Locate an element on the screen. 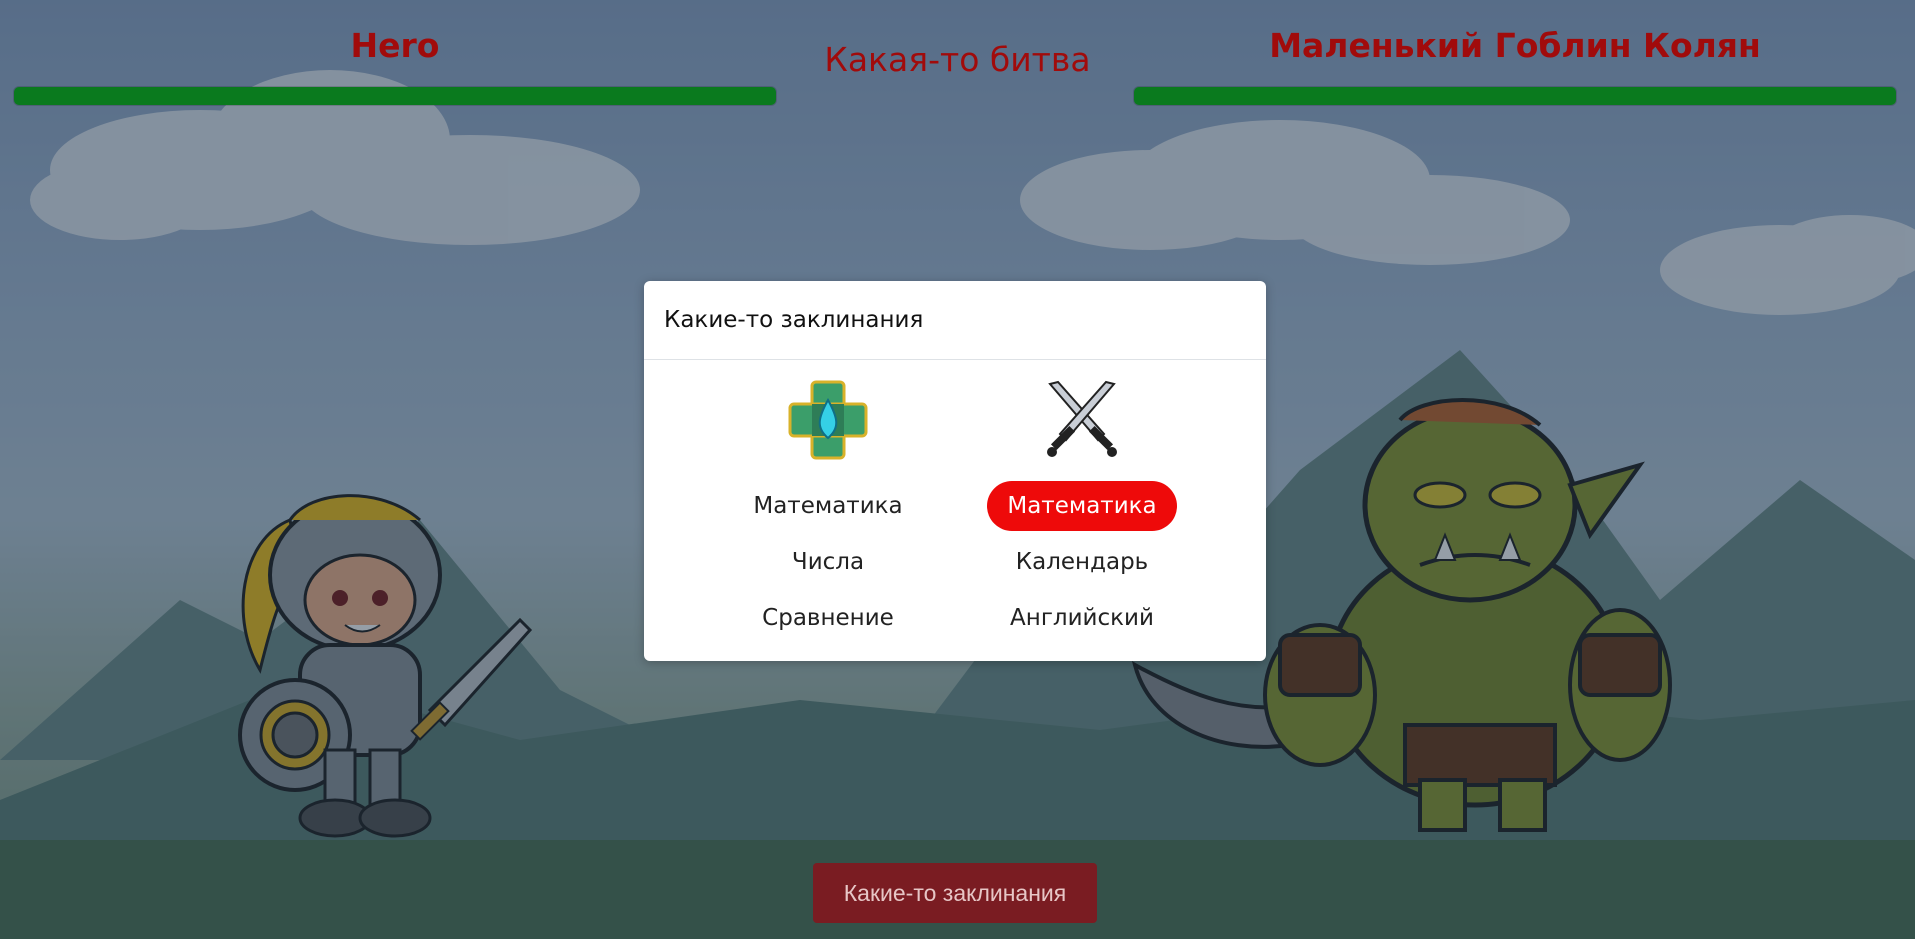  spell-list-1: Математика Числа Сравнение is located at coordinates (828, 562).